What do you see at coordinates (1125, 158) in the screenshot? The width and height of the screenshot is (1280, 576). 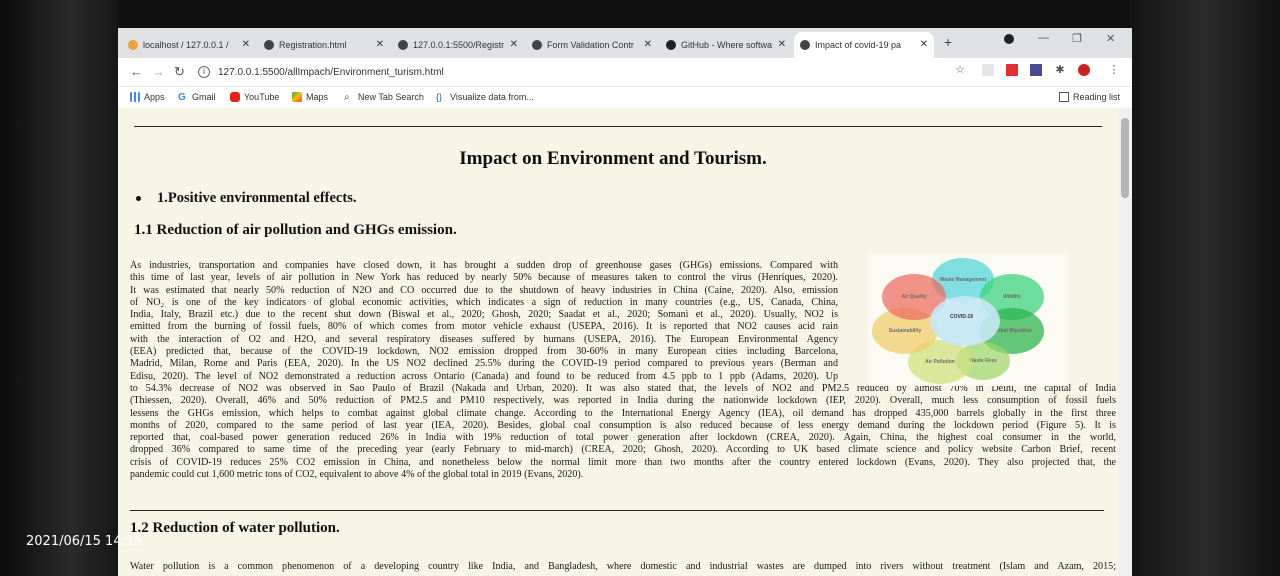 I see `scrollbar-thumb` at bounding box center [1125, 158].